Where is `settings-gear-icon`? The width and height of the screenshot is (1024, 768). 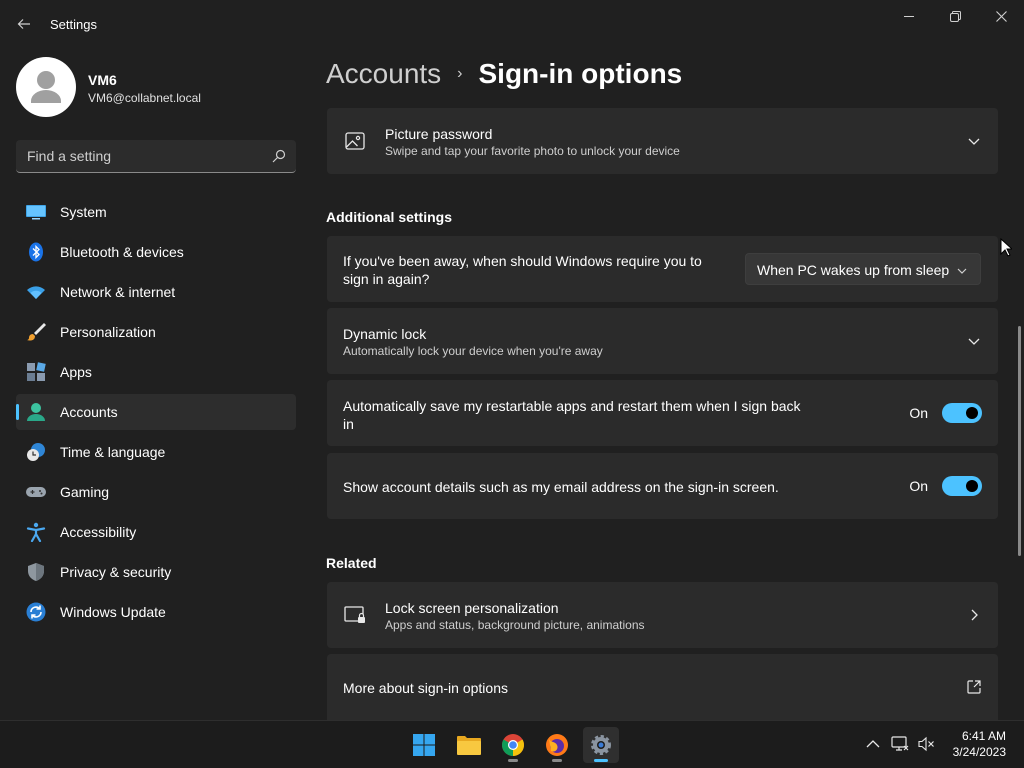
settings-gear-icon is located at coordinates (601, 745).